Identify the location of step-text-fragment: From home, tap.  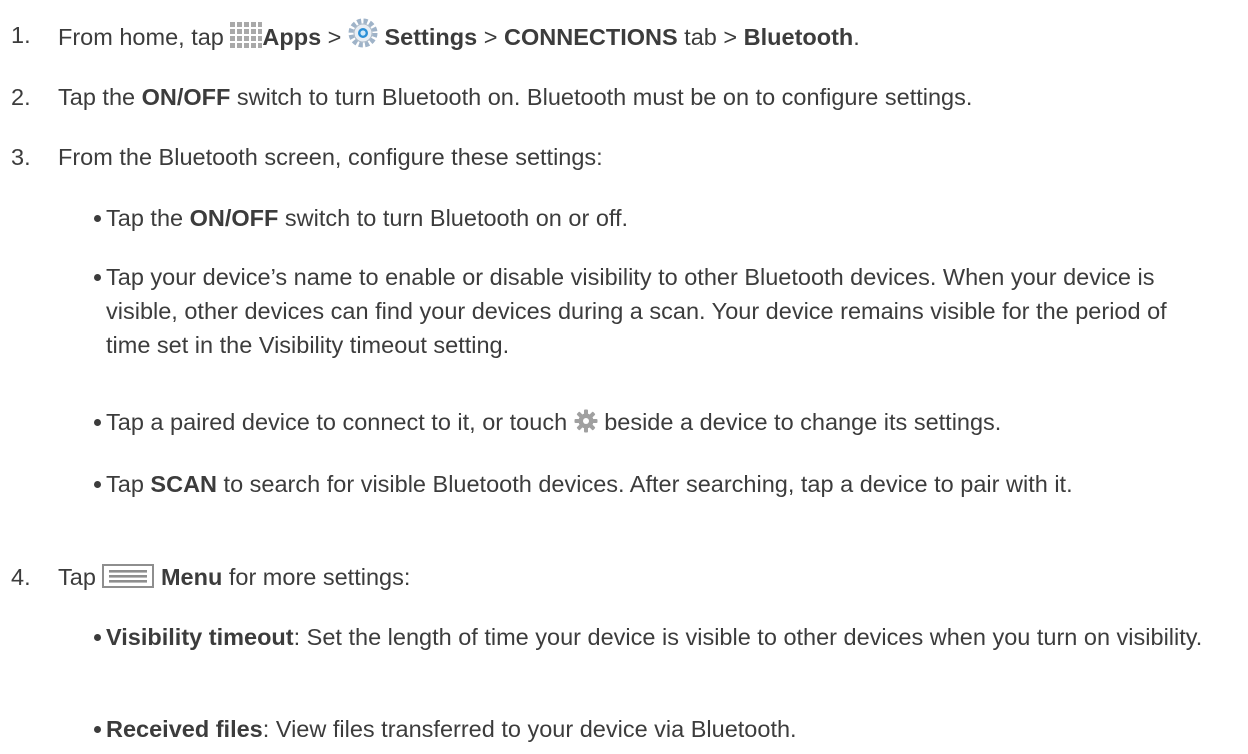
(144, 37).